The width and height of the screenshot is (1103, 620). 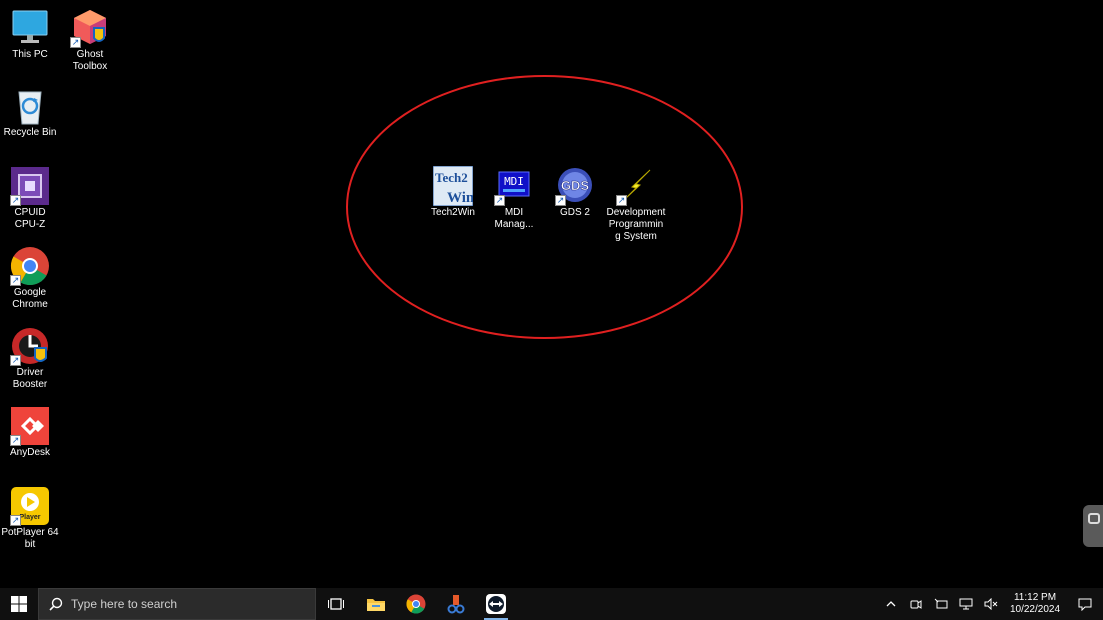 I want to click on file-explorer-icon, so click(x=376, y=605).